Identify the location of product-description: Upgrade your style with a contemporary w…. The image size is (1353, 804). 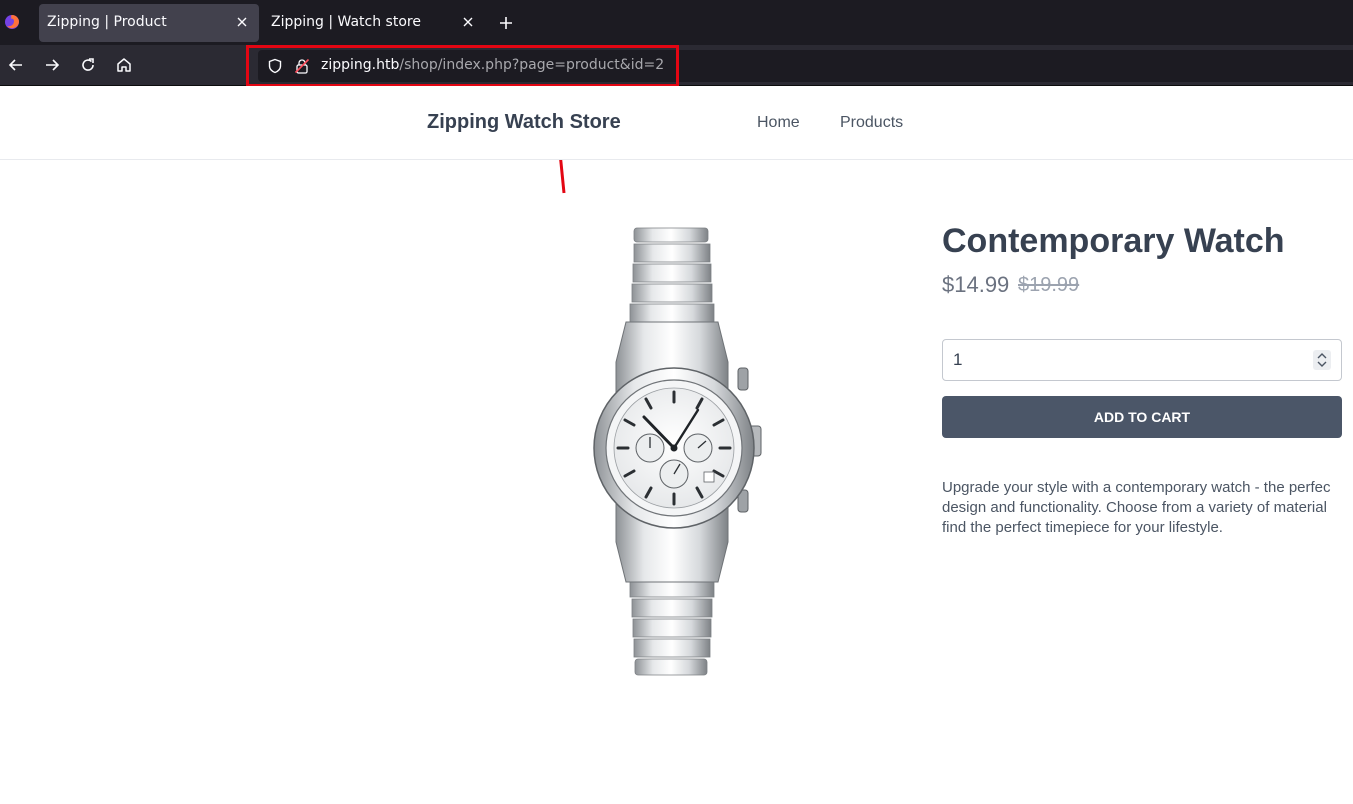
(1147, 508).